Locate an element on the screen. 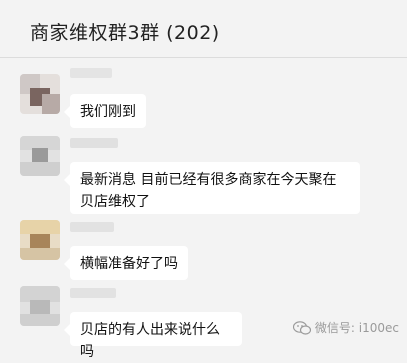  watermark: 微信号: i100ec is located at coordinates (345, 327).